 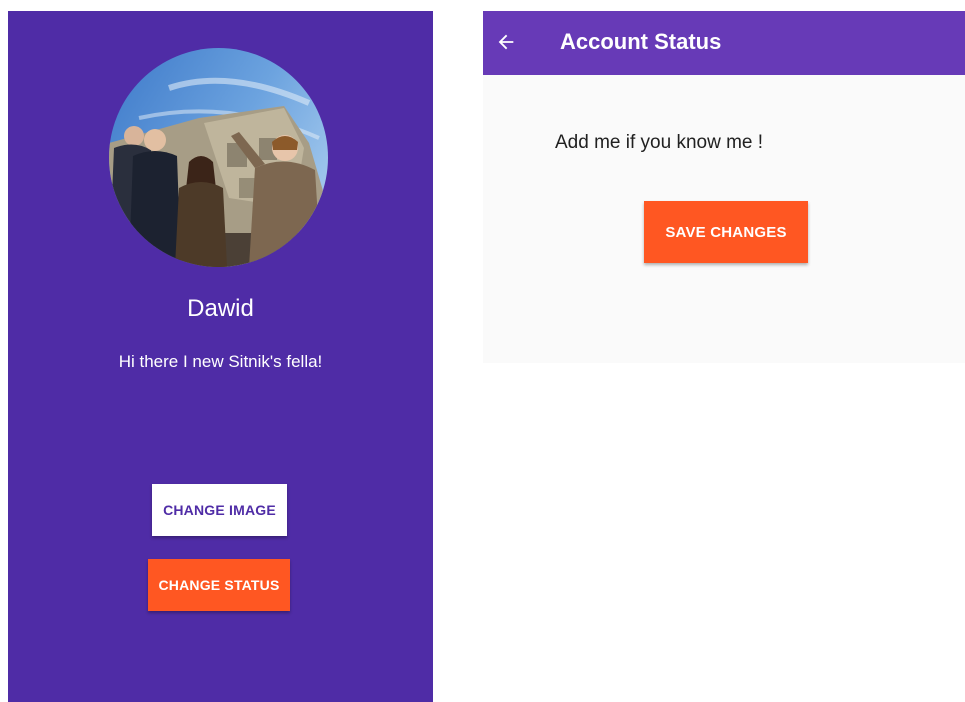 I want to click on profile-avatar, so click(x=218, y=157).